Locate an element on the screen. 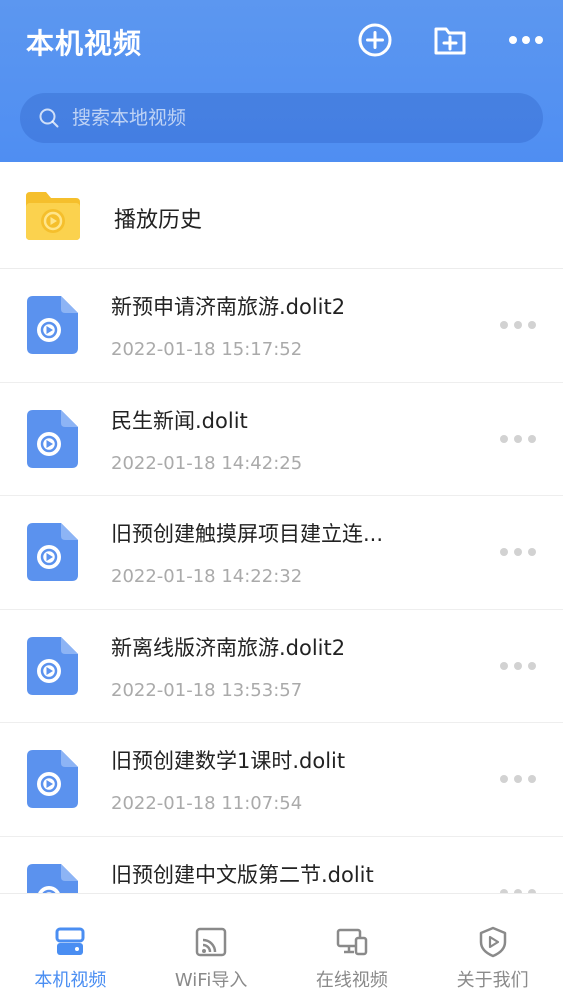 The width and height of the screenshot is (563, 1000). video-timestamp: 2022-01-18 14:22:32 is located at coordinates (207, 577).